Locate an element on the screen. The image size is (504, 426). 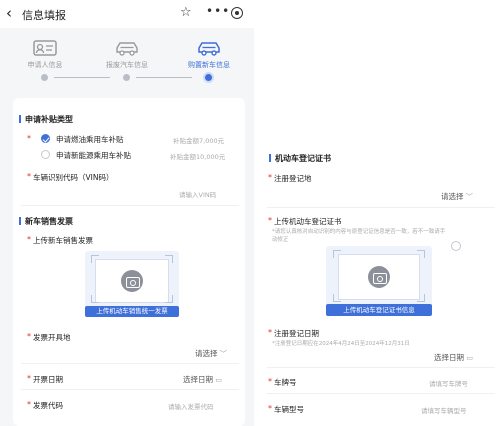
new-car-icon is located at coordinates (209, 49).